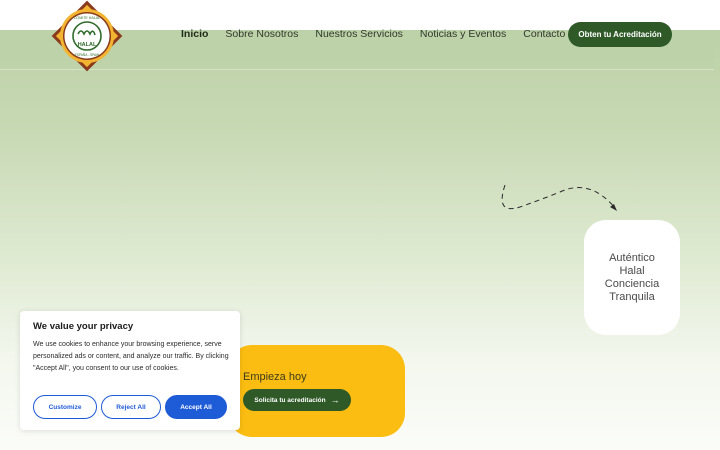 The width and height of the screenshot is (720, 450). What do you see at coordinates (290, 400) in the screenshot?
I see `request-accreditation-label: Solicita tu acreditación` at bounding box center [290, 400].